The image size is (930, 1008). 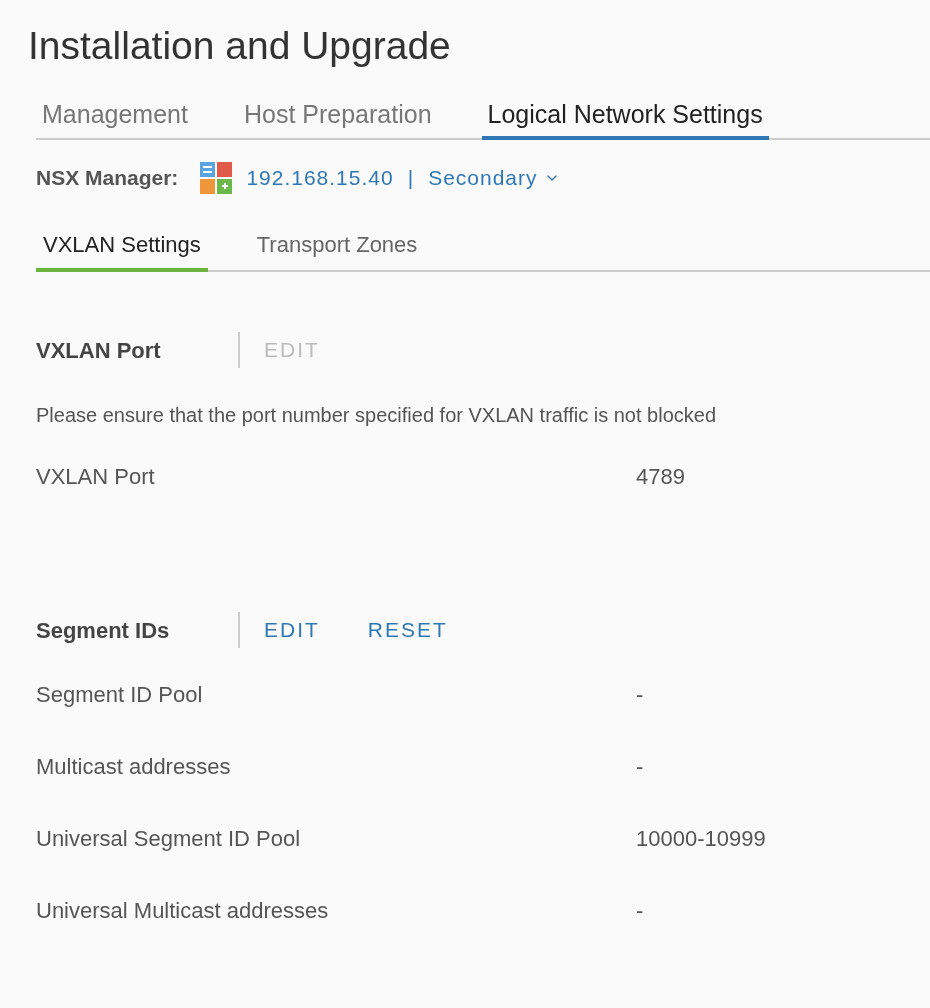 What do you see at coordinates (239, 46) in the screenshot?
I see `page-title: Installation and Upgrade` at bounding box center [239, 46].